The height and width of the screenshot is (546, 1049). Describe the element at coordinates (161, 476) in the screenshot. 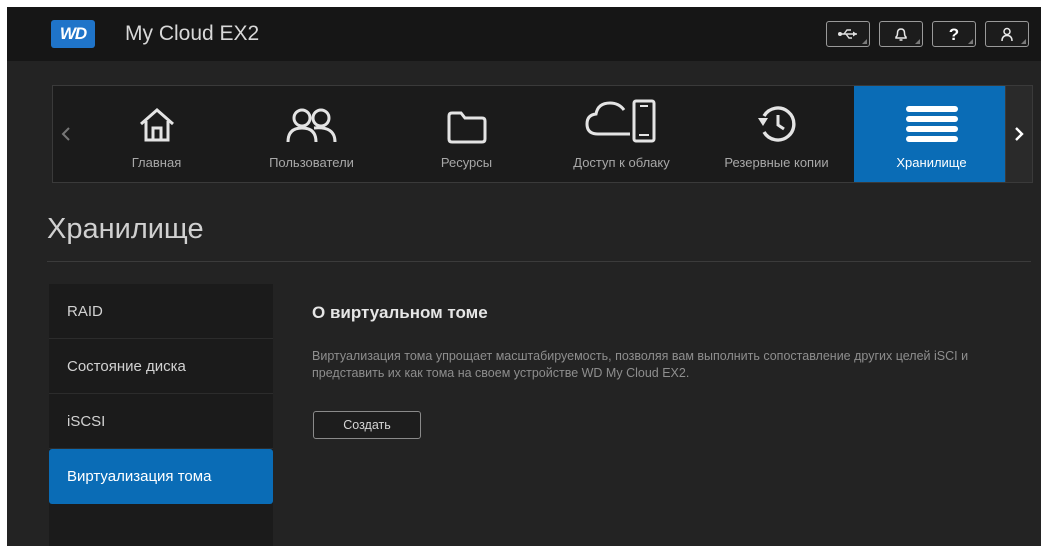

I see `sidebar-item-volume-virtualization: Виртуализация тома` at that location.